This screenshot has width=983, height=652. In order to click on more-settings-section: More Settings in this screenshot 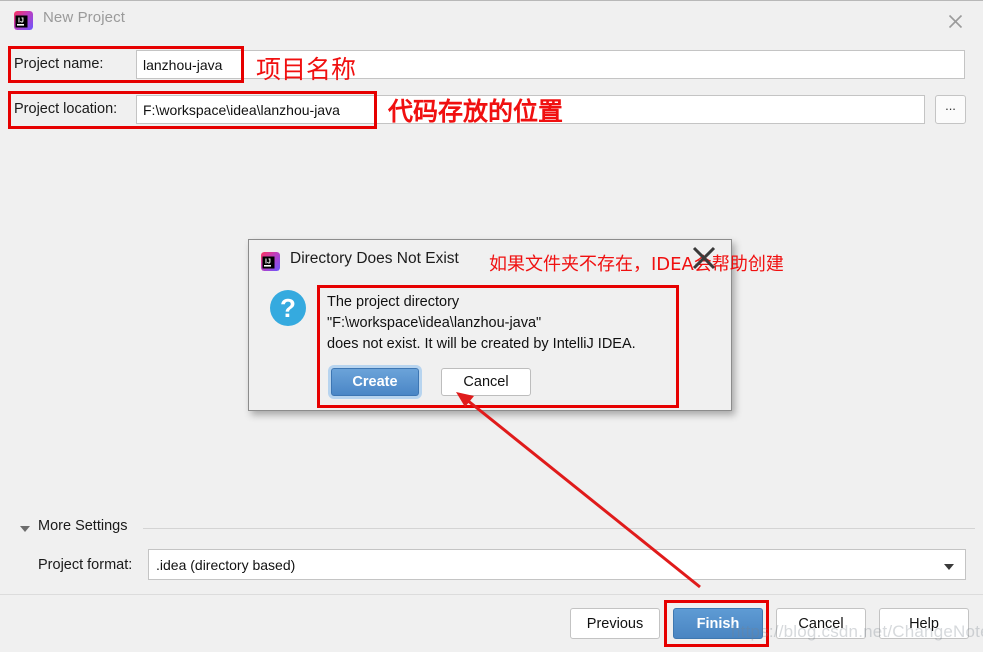, I will do `click(491, 529)`.